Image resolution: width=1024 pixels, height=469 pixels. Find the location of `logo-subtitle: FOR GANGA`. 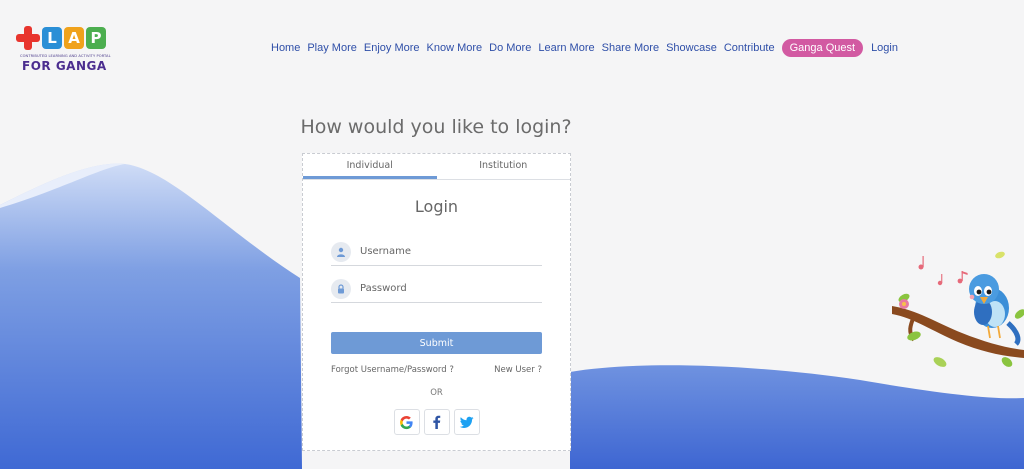

logo-subtitle: FOR GANGA is located at coordinates (64, 66).